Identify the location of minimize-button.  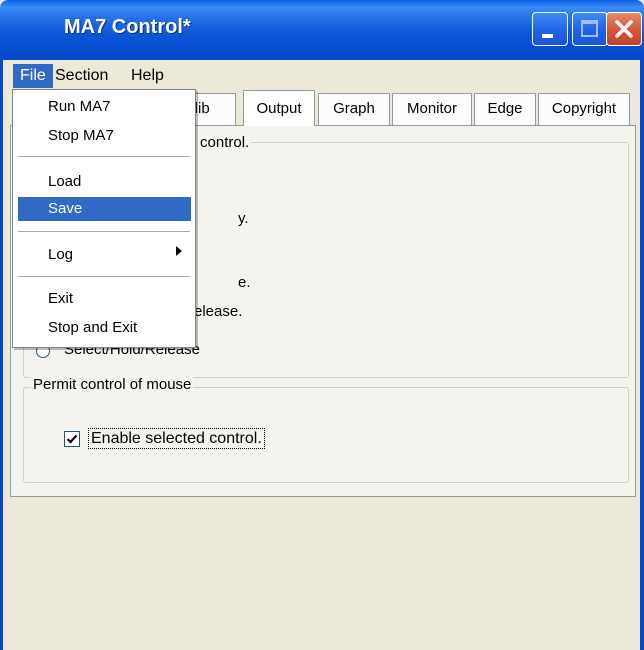
(550, 29).